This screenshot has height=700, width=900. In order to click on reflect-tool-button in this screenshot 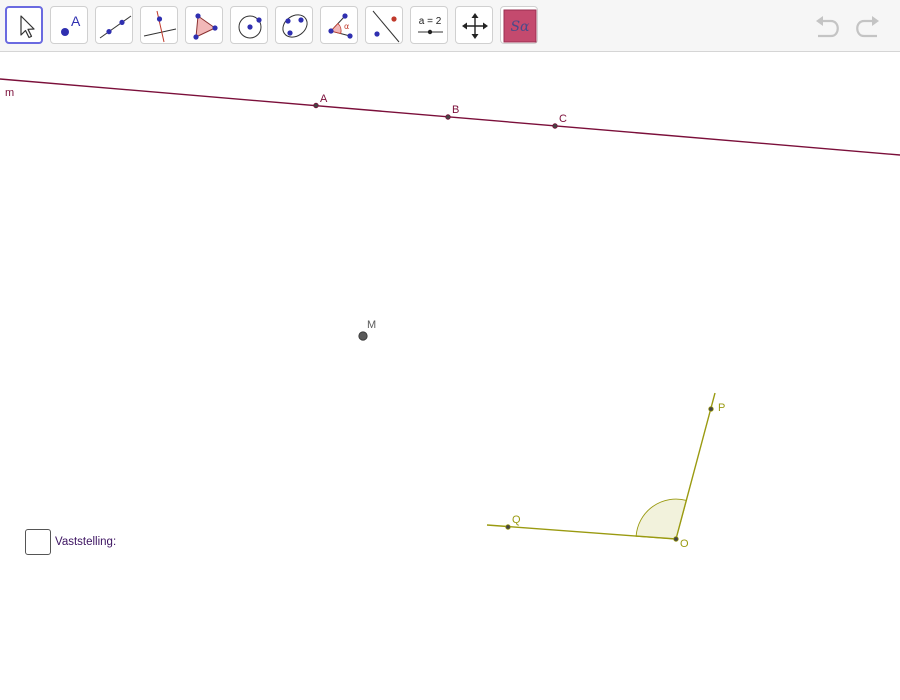, I will do `click(384, 25)`.